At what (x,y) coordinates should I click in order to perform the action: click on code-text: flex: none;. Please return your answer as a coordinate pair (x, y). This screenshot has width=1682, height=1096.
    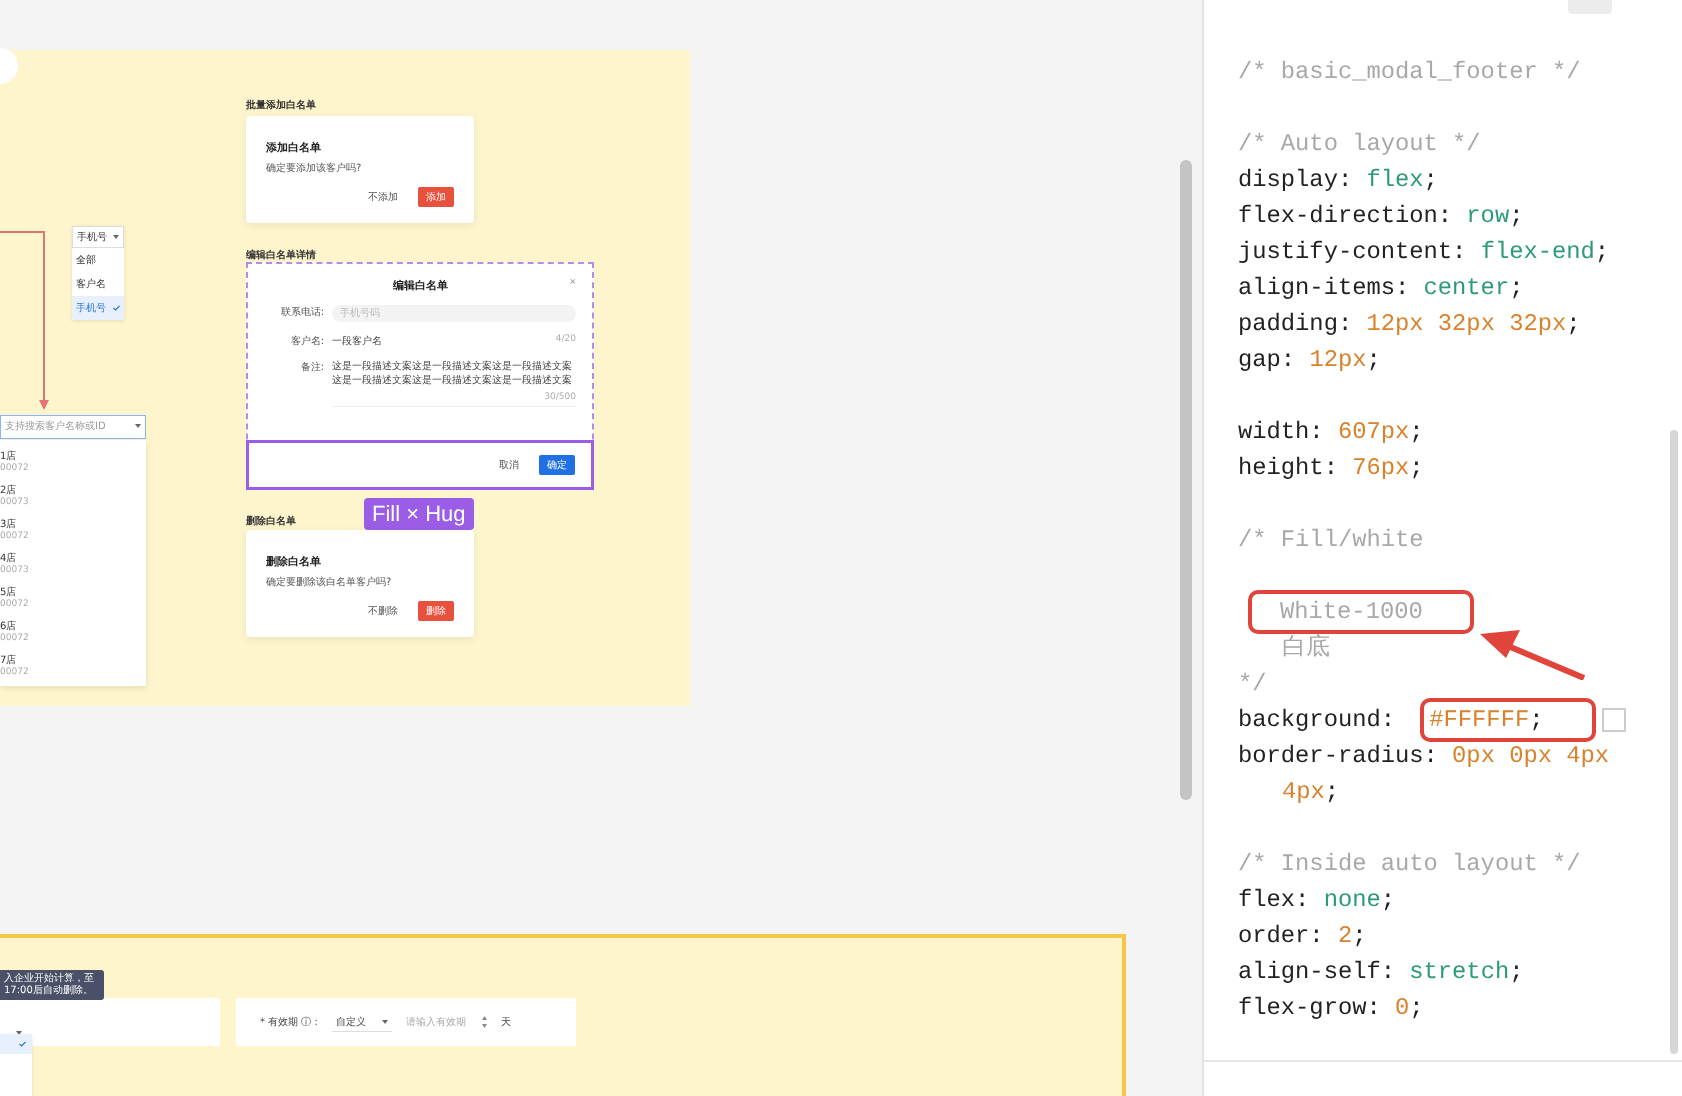
    Looking at the image, I should click on (1317, 900).